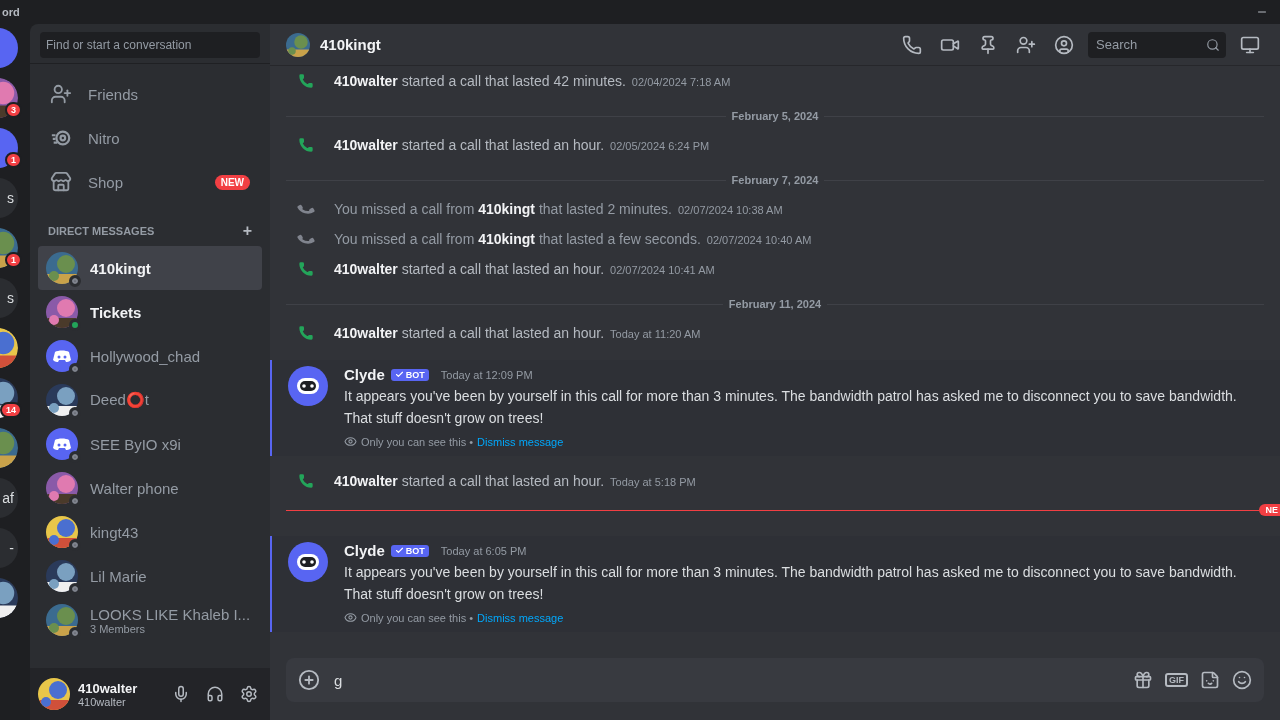  Describe the element at coordinates (181, 694) in the screenshot. I see `microphone-icon` at that location.